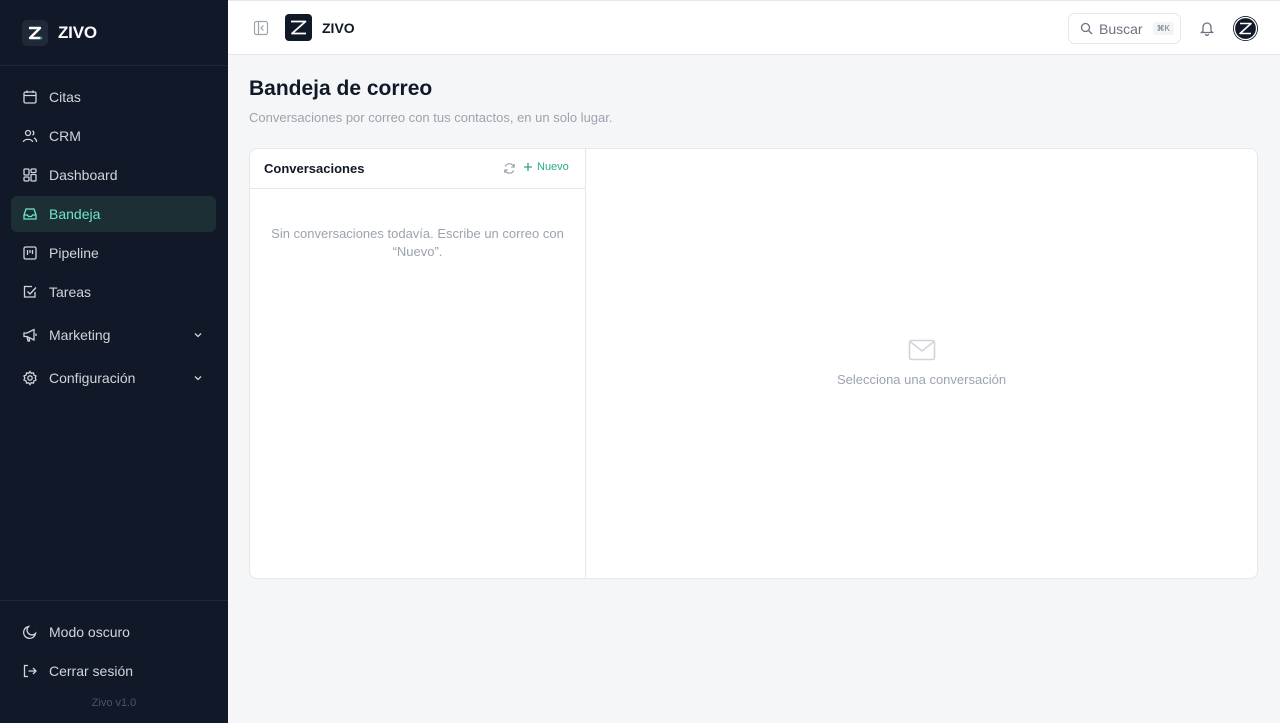 The width and height of the screenshot is (1280, 723). Describe the element at coordinates (261, 28) in the screenshot. I see `sidebar-toggle-icon` at that location.